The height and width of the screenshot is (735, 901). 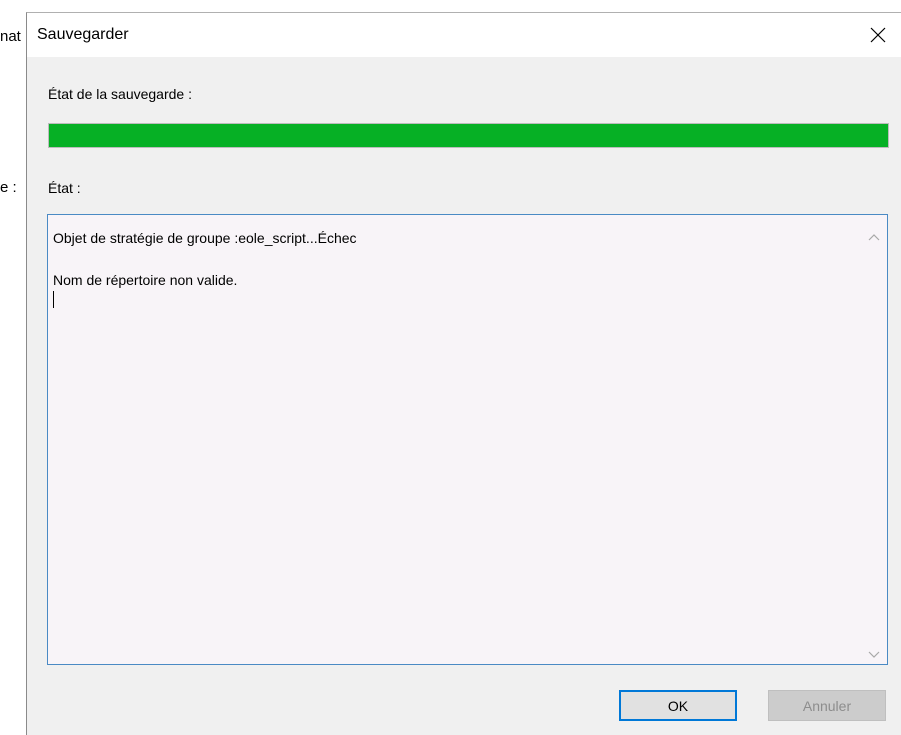 I want to click on scroll-up-button, so click(x=874, y=237).